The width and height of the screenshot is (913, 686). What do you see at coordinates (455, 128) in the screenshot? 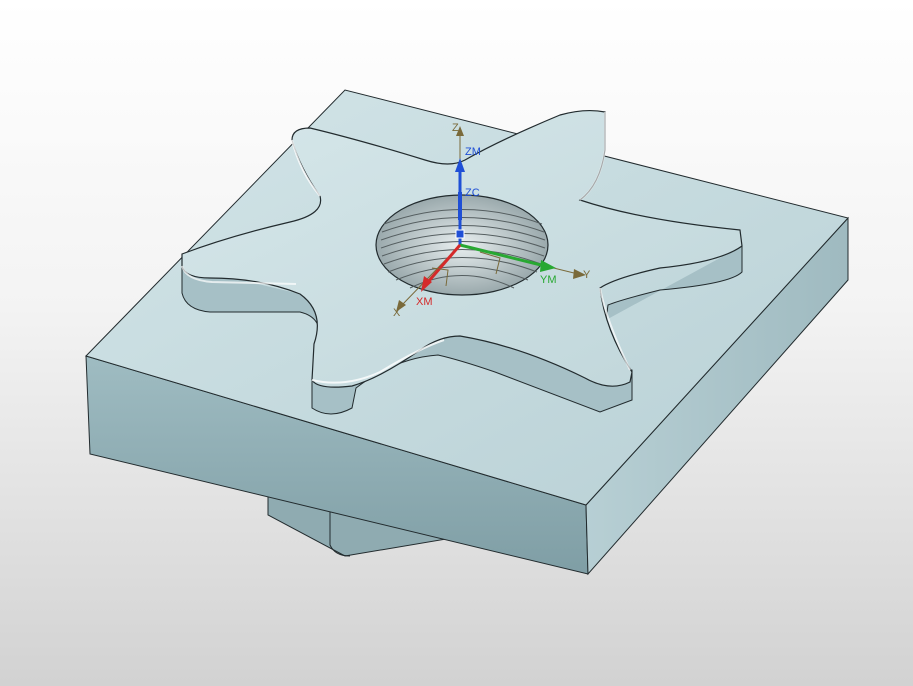
I see `wcs-z-label: Z` at bounding box center [455, 128].